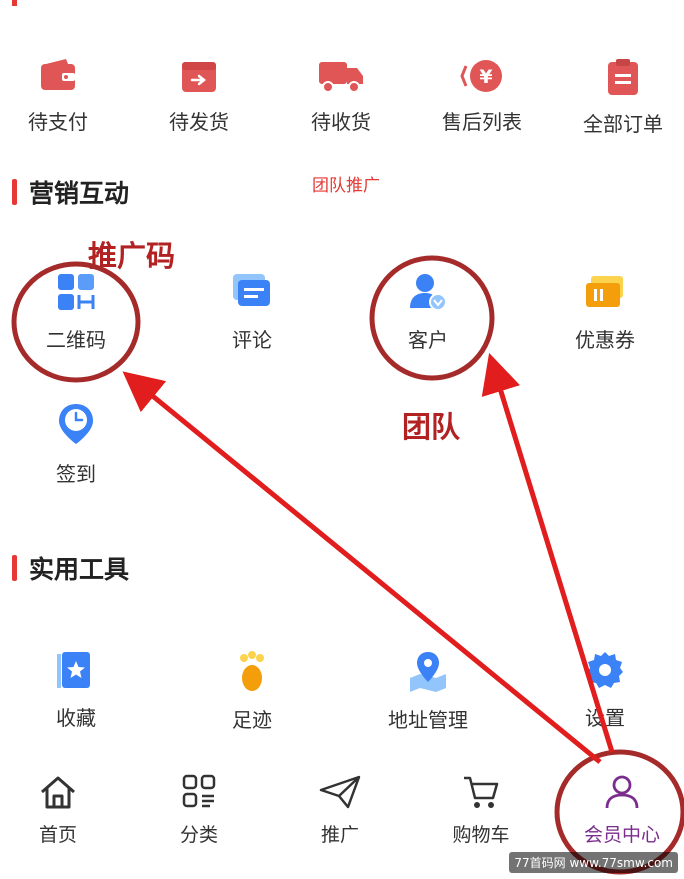  I want to click on clock-pin-icon, so click(76, 424).